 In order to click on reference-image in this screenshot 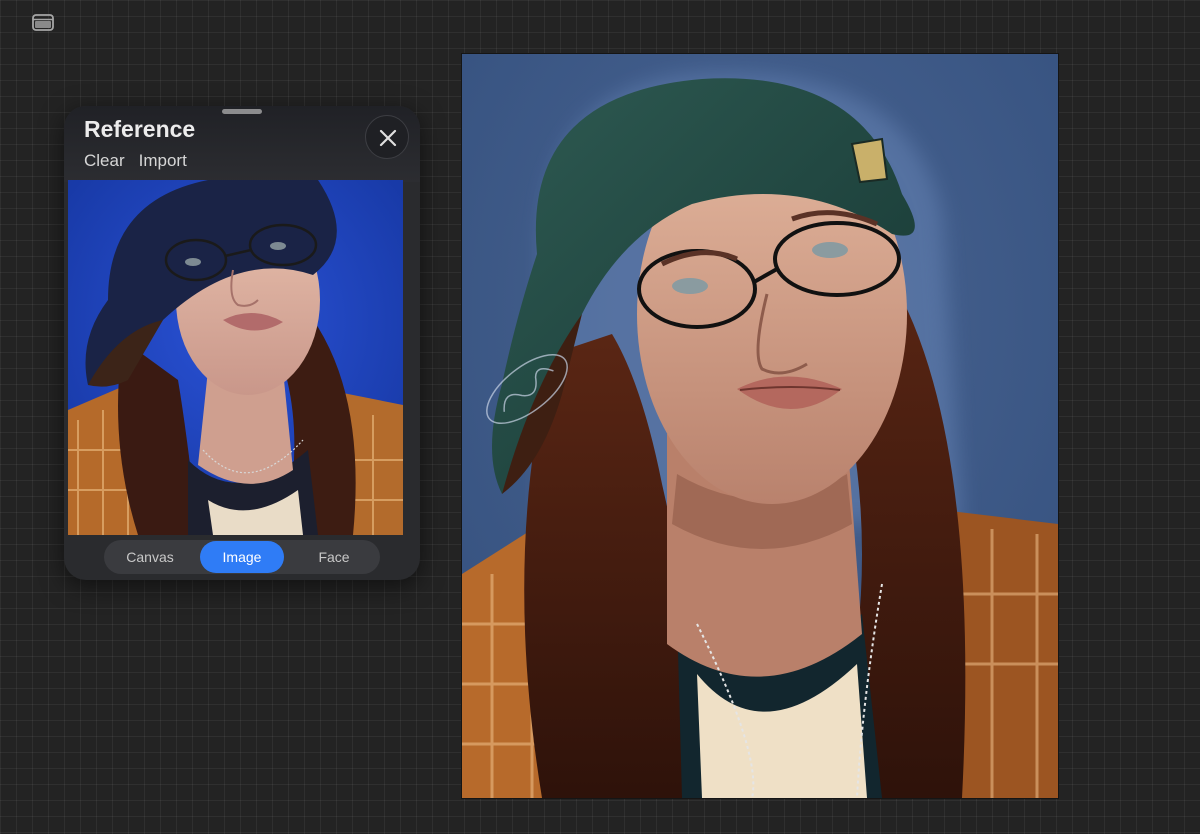, I will do `click(235, 357)`.